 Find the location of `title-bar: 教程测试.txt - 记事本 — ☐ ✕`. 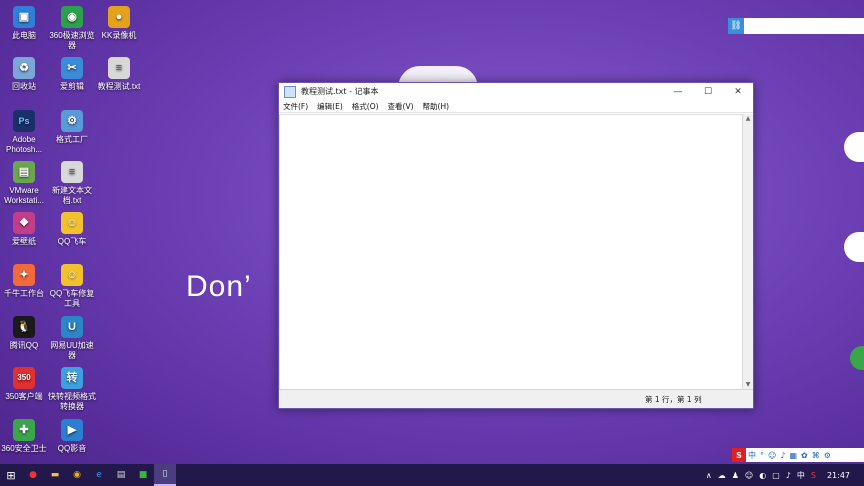

title-bar: 教程测试.txt - 记事本 — ☐ ✕ is located at coordinates (516, 91).